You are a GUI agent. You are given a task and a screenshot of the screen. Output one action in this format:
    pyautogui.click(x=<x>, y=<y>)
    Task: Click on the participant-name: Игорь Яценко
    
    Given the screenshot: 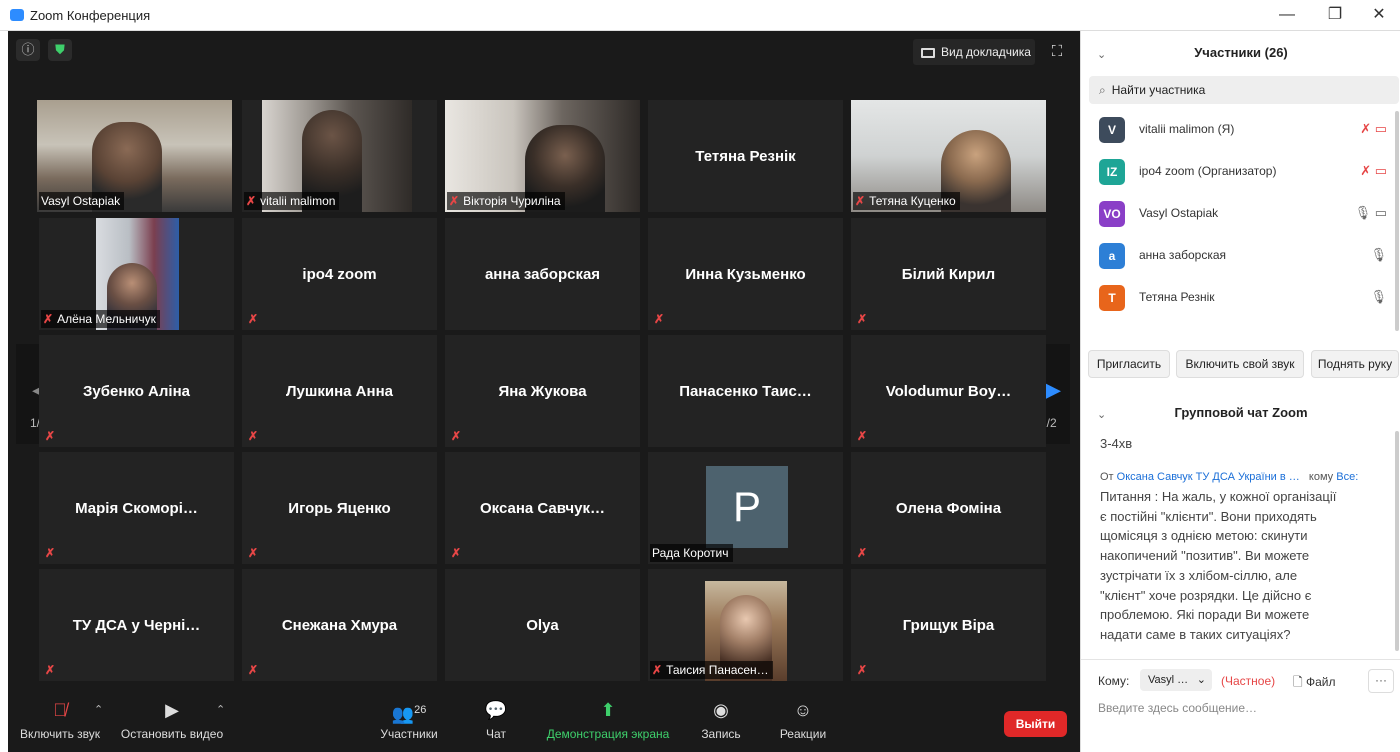 What is the action you would take?
    pyautogui.click(x=339, y=508)
    